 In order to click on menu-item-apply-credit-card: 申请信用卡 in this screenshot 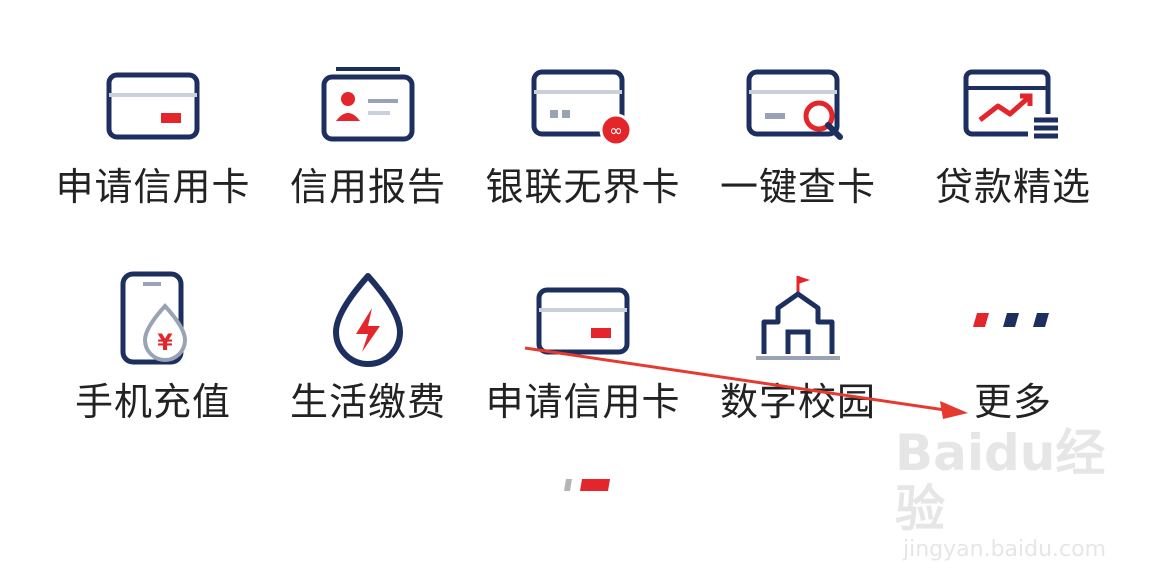, I will do `click(153, 130)`.